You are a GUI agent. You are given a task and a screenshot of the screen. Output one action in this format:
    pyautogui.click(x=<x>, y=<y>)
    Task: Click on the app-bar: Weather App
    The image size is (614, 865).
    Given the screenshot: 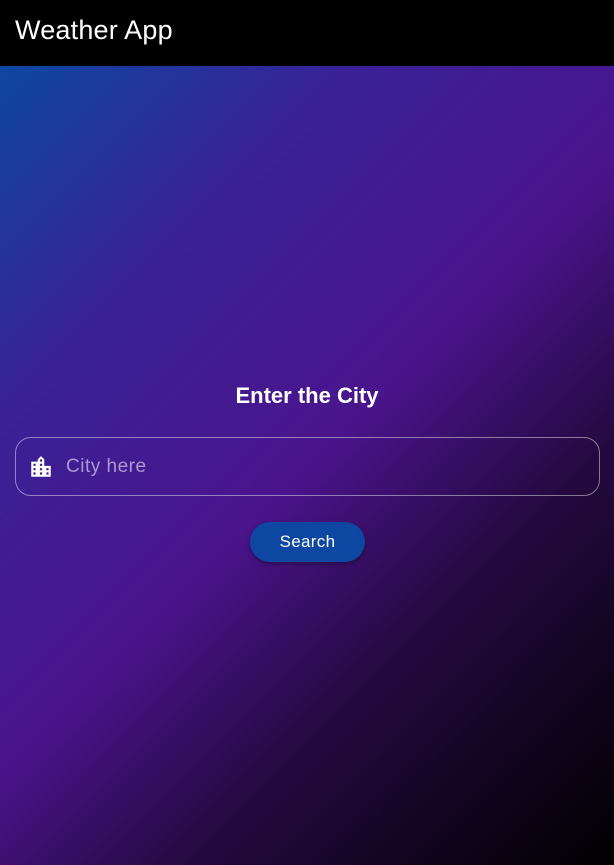 What is the action you would take?
    pyautogui.click(x=307, y=33)
    